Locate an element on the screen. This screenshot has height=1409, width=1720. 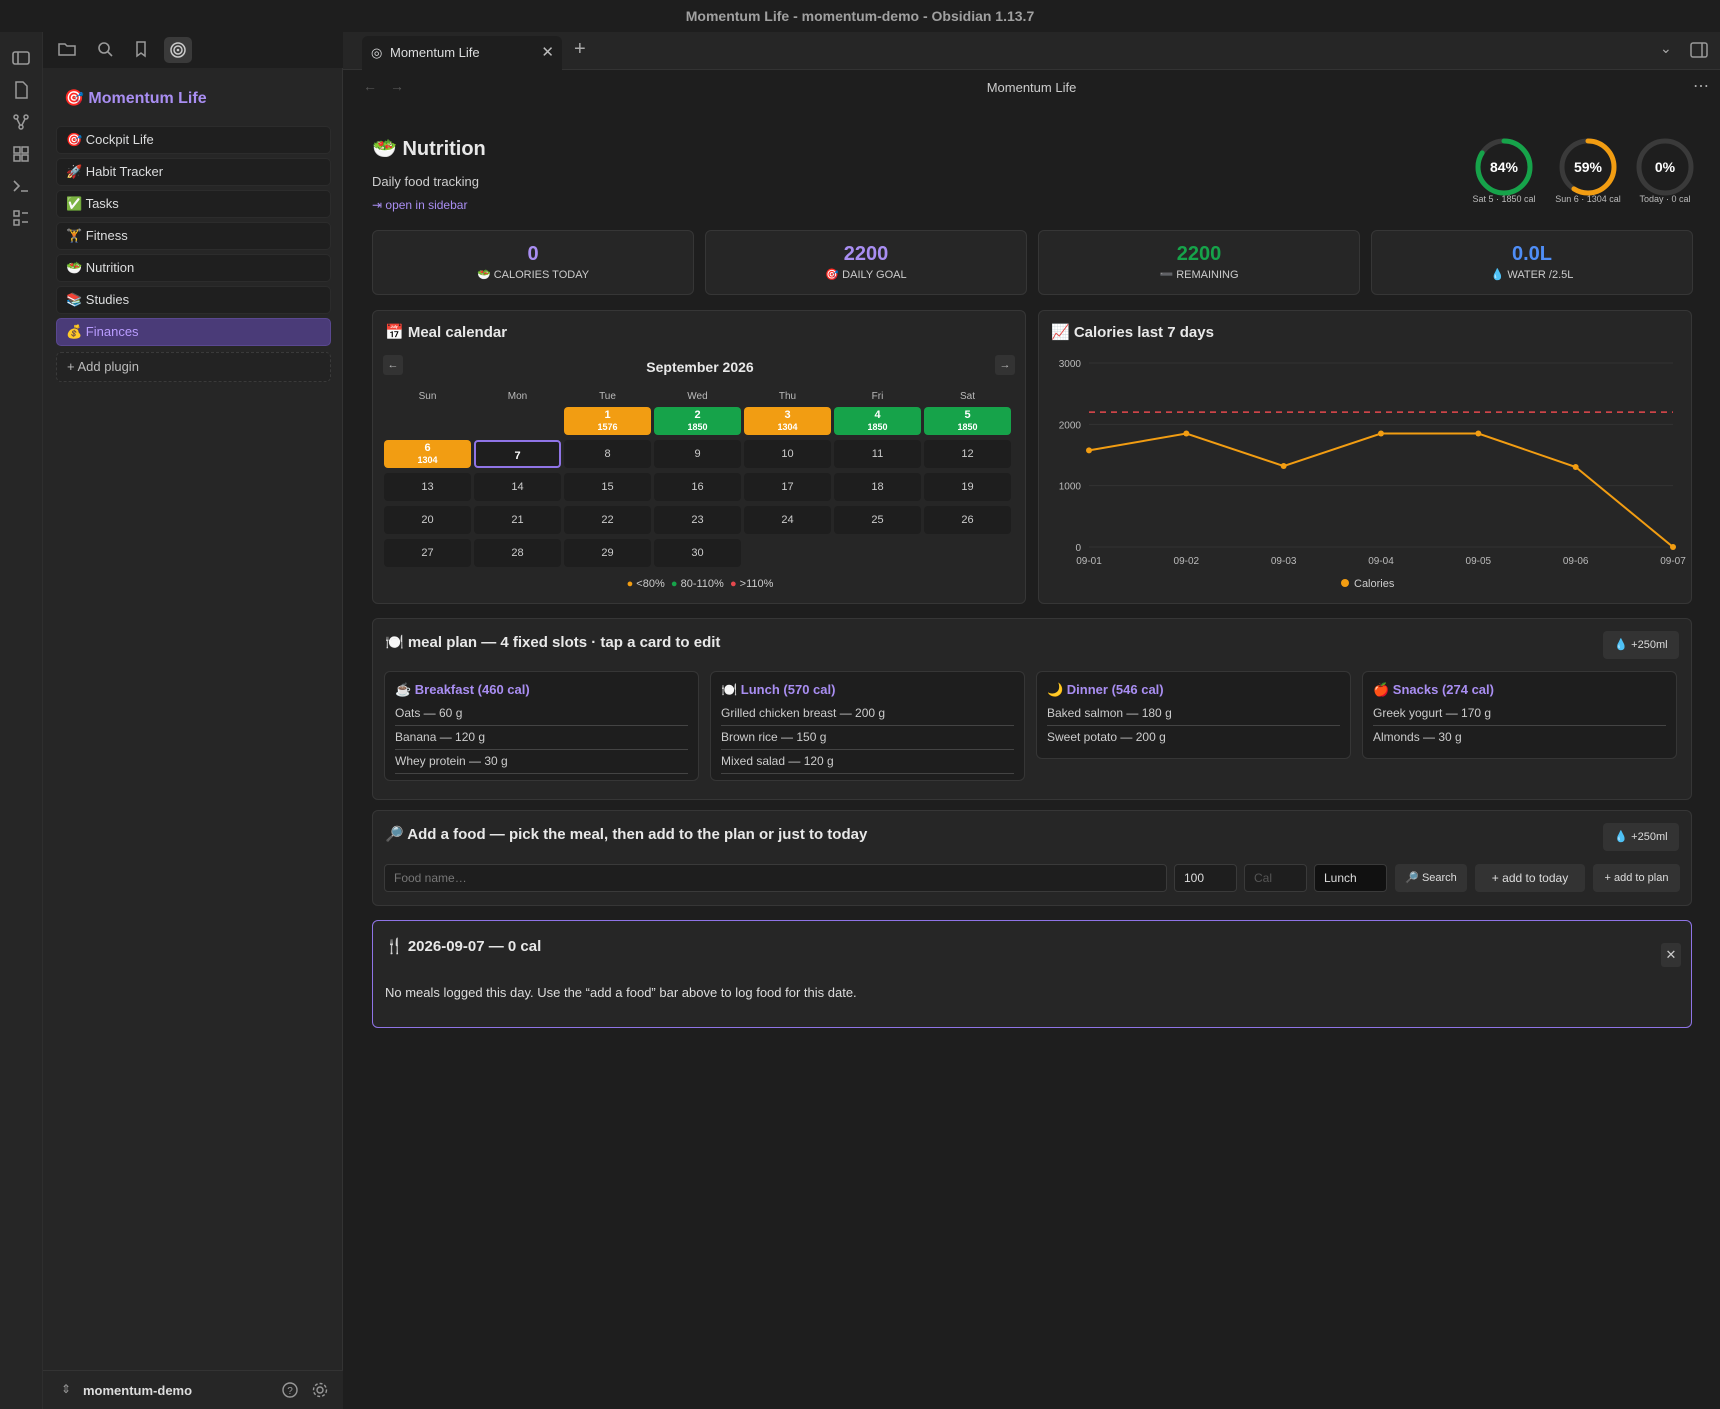
stat-remaining: 2200 ➖ REMAINING is located at coordinates (1199, 262).